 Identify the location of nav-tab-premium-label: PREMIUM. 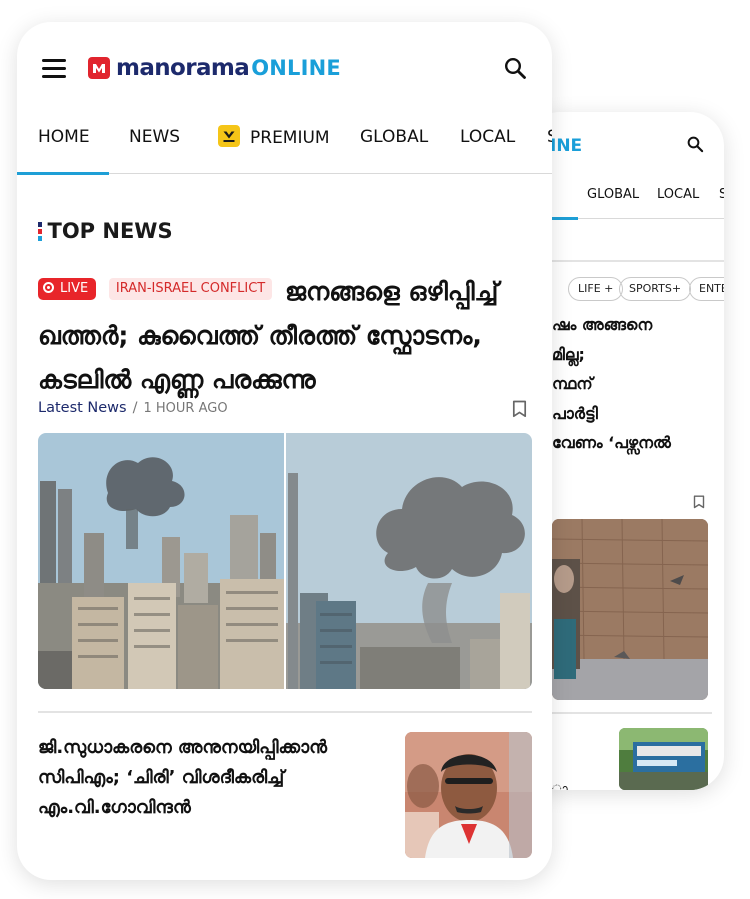
(290, 138).